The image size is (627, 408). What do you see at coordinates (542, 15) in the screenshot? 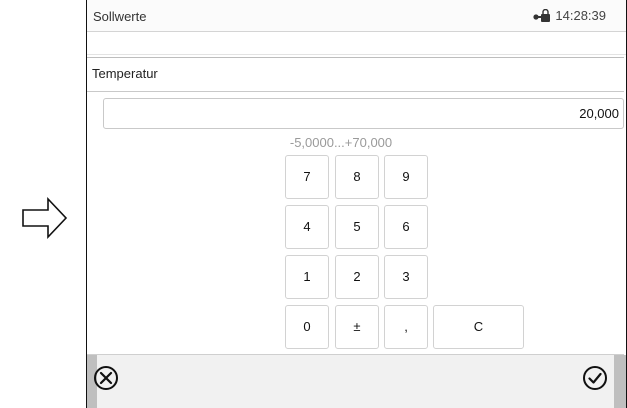
I see `lock-icon` at bounding box center [542, 15].